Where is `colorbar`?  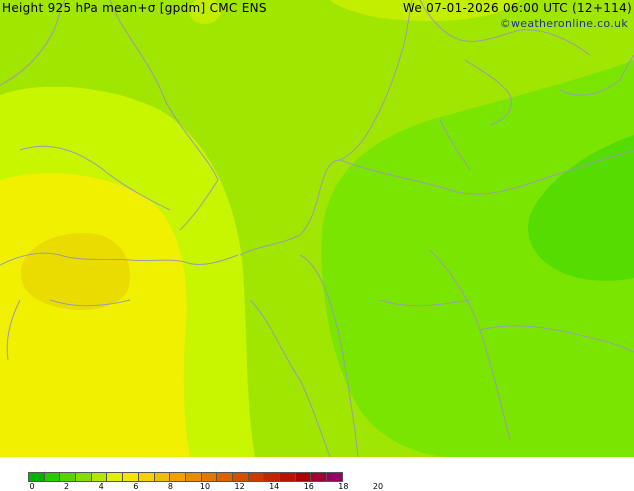 colorbar is located at coordinates (185, 477).